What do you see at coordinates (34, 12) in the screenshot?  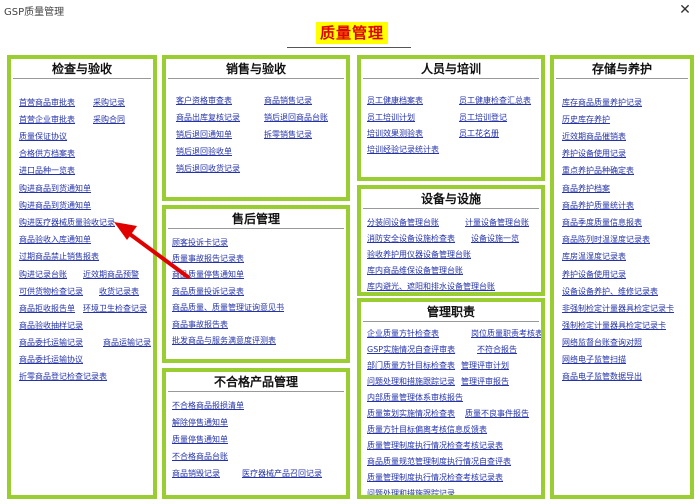 I see `window-title: GSP质量管理` at bounding box center [34, 12].